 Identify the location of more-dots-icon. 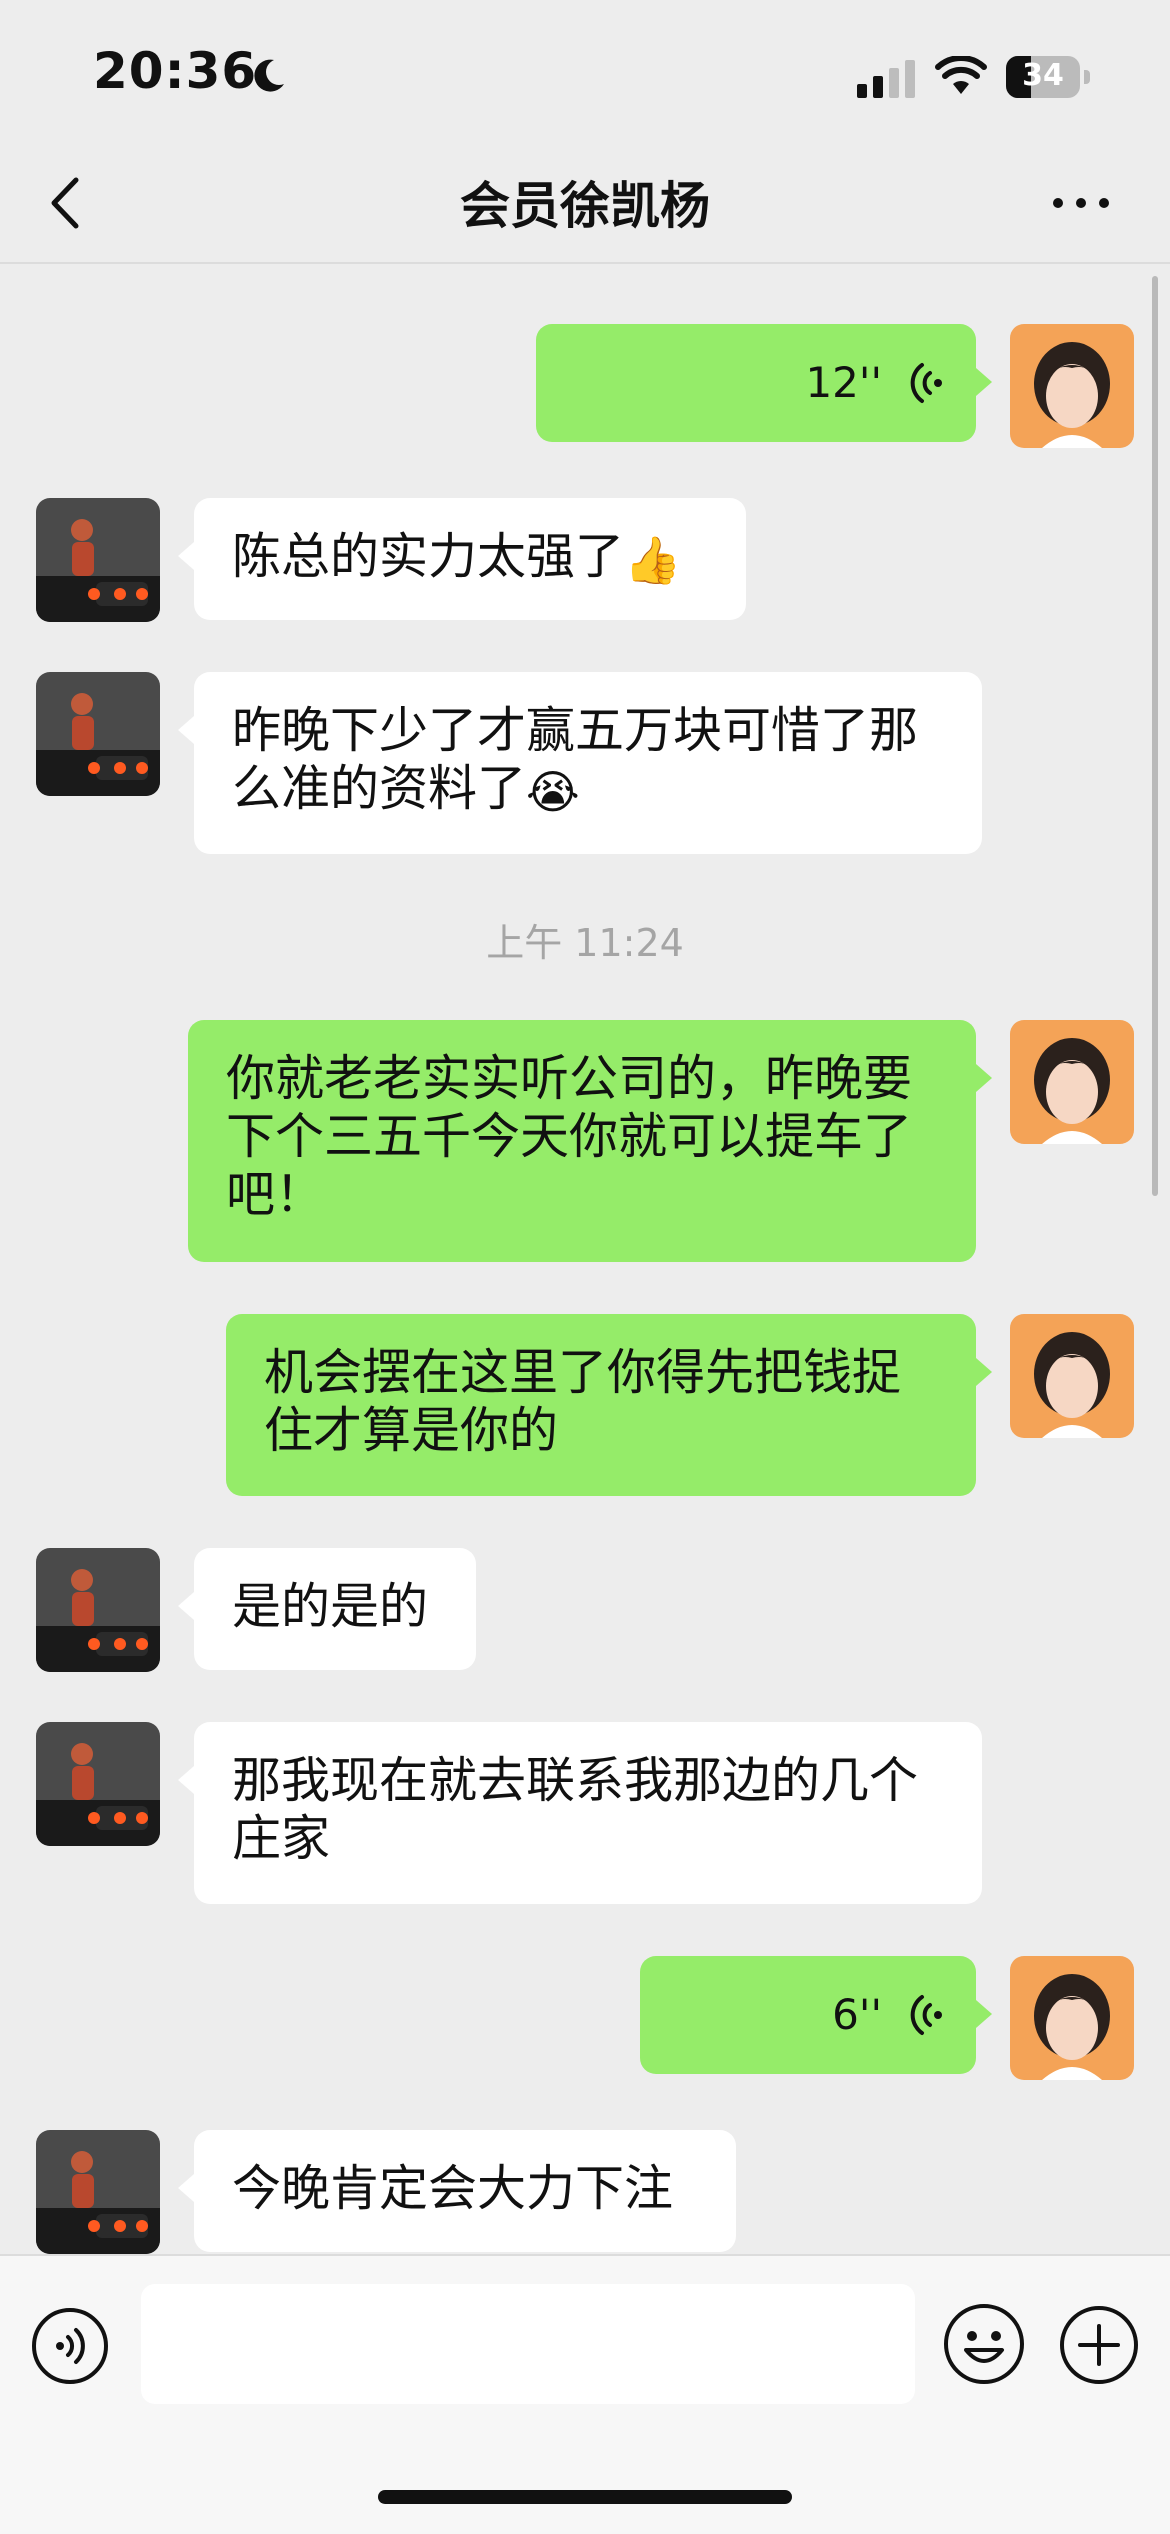
(1081, 203).